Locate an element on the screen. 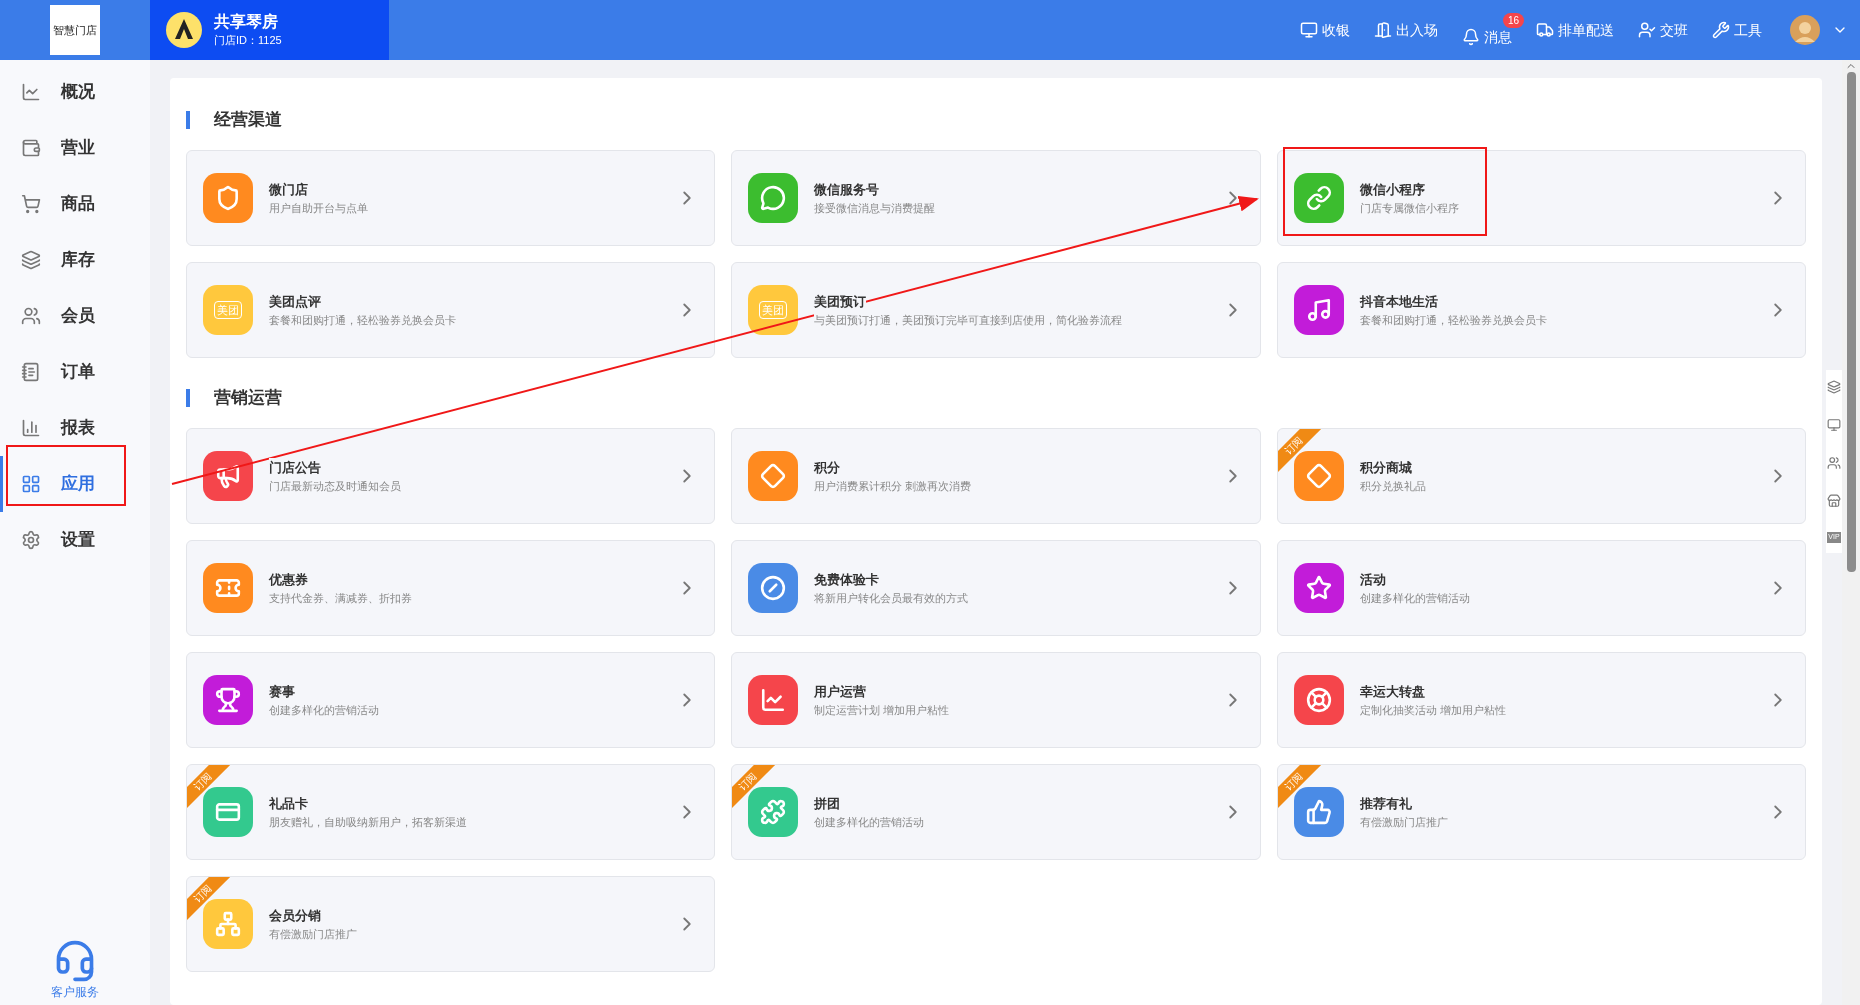 The width and height of the screenshot is (1860, 1005). card-title: 微信服务号 is located at coordinates (847, 190).